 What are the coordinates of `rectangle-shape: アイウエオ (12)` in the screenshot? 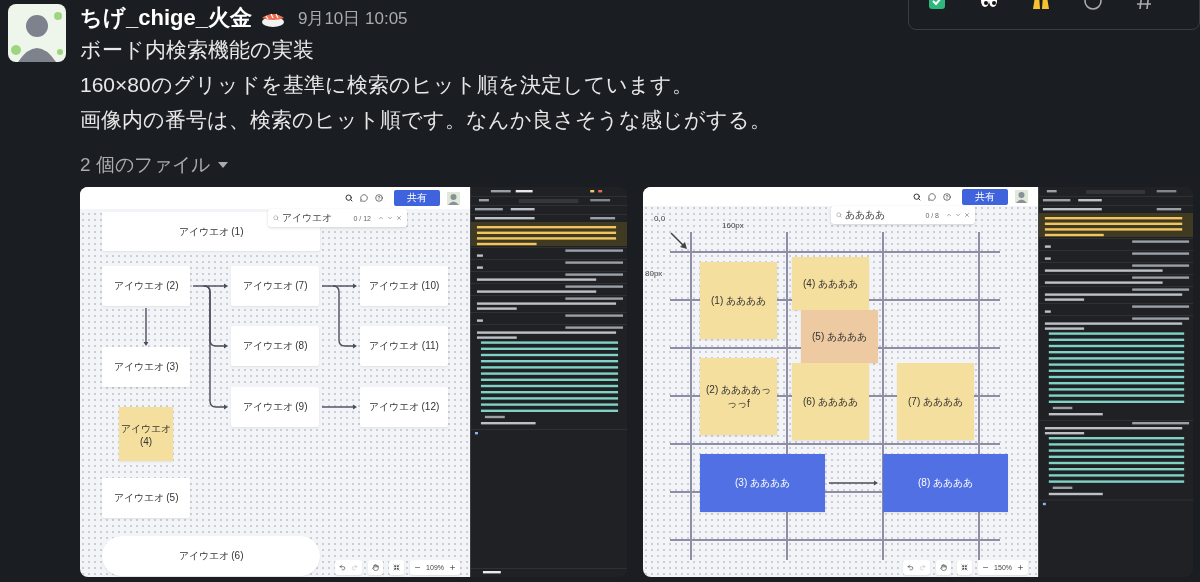 It's located at (404, 407).